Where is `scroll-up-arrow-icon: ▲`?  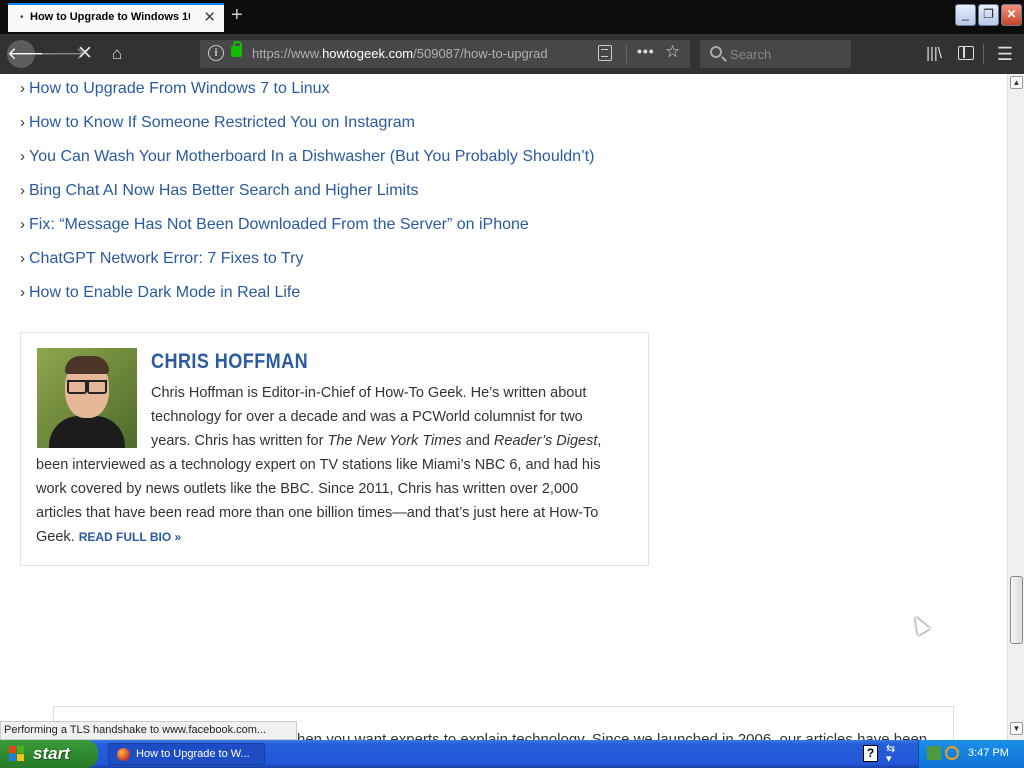 scroll-up-arrow-icon: ▲ is located at coordinates (1016, 82).